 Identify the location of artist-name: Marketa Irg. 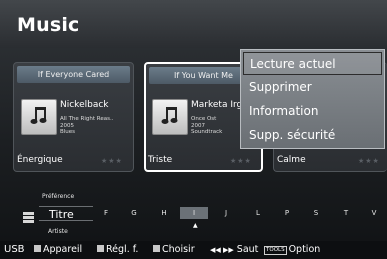
(217, 105).